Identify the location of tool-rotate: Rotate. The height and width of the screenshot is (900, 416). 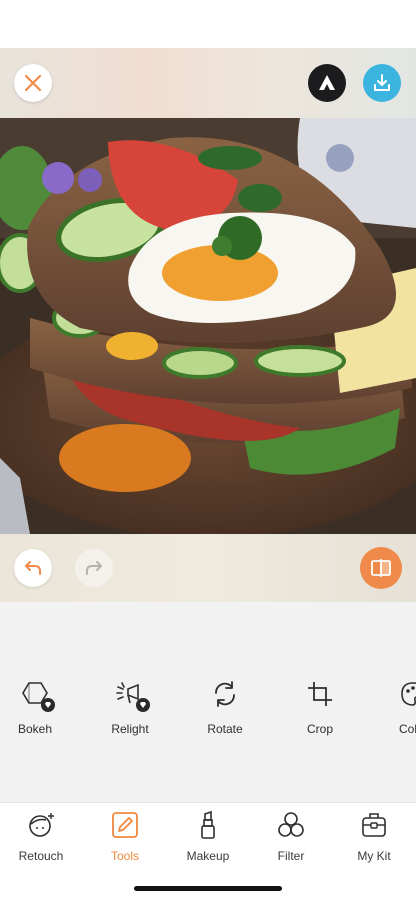
(225, 708).